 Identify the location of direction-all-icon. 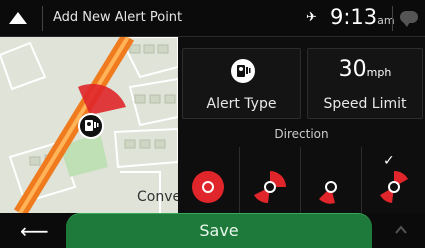
(208, 187).